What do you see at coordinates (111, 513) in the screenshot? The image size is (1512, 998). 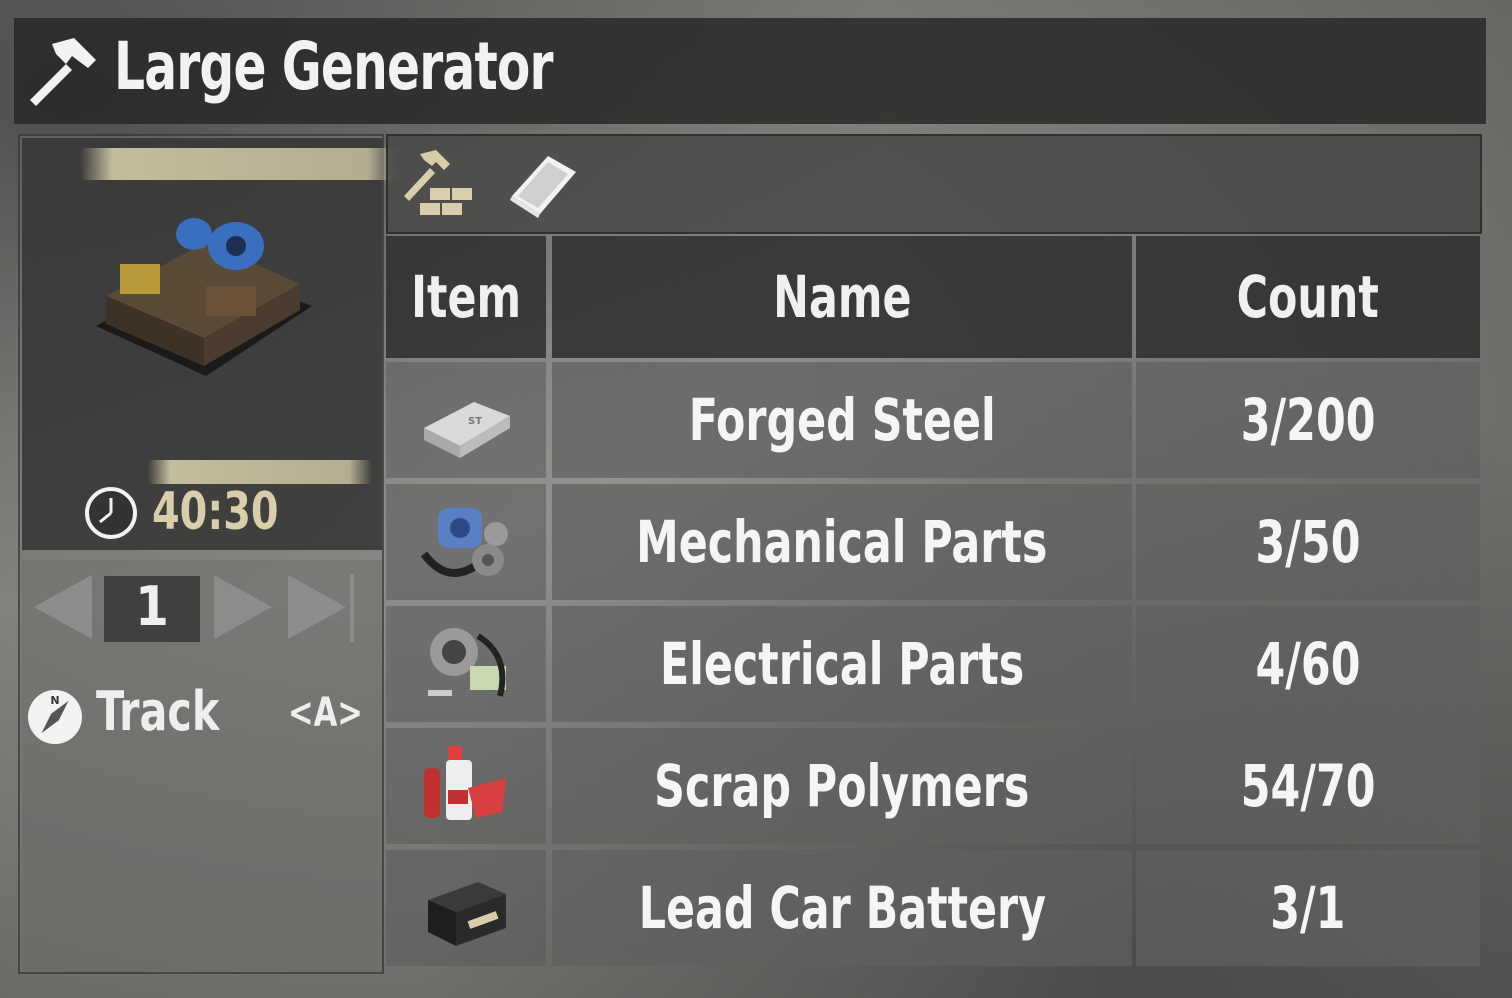 I see `clock-icon` at bounding box center [111, 513].